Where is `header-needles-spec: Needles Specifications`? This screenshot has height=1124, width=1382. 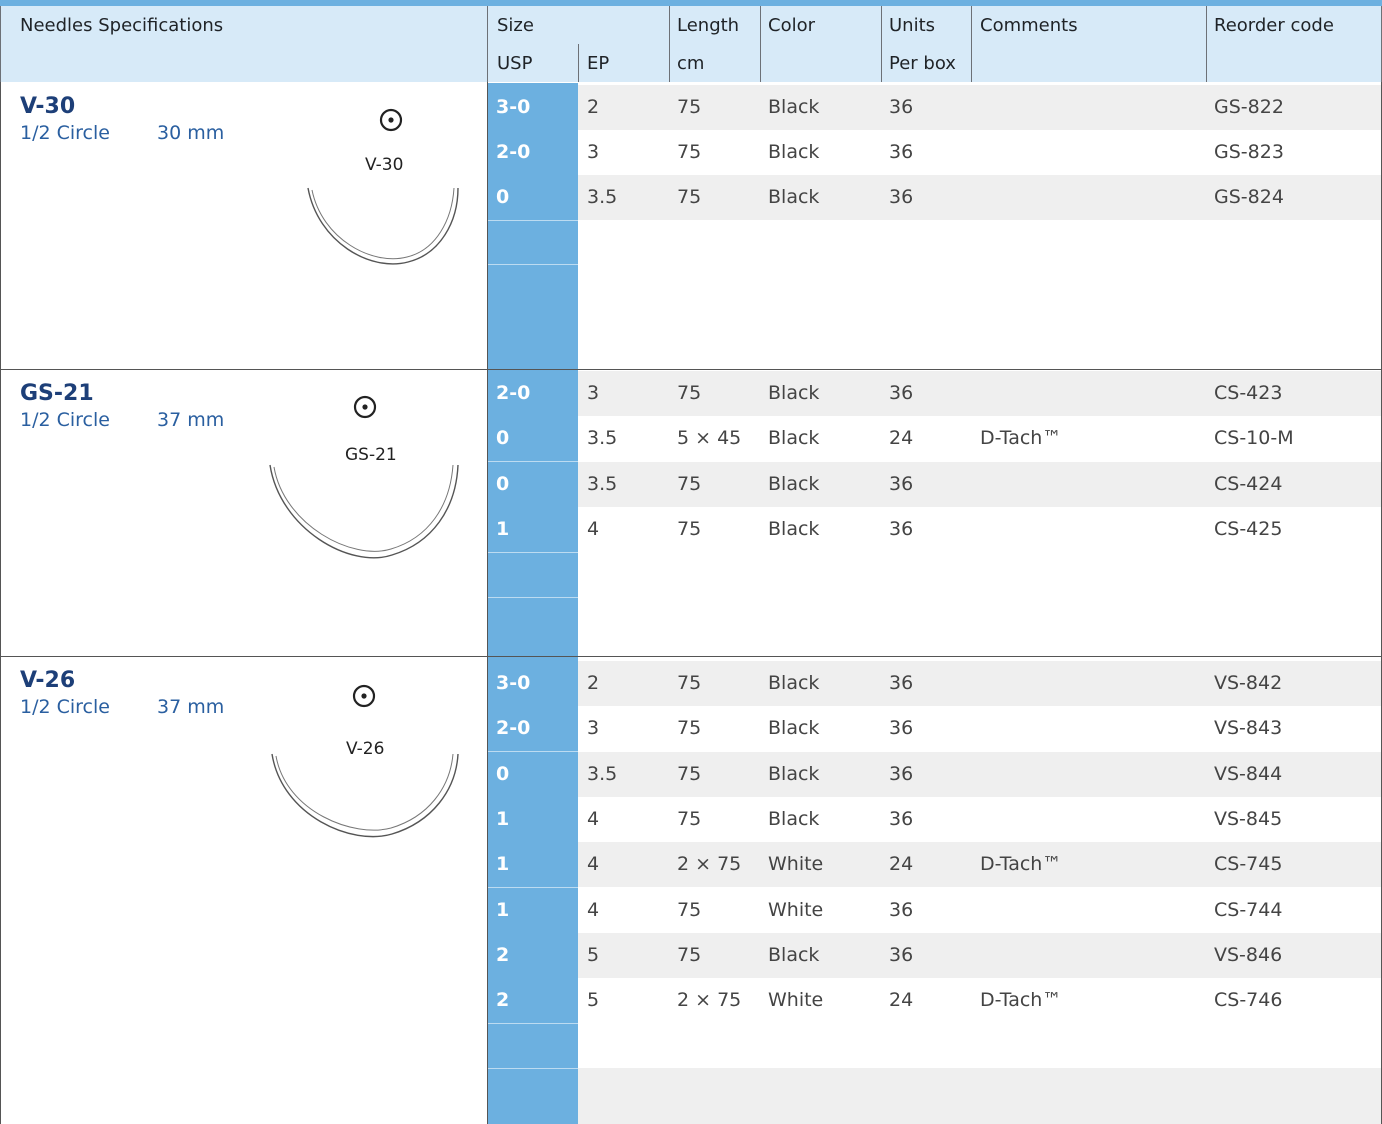 header-needles-spec: Needles Specifications is located at coordinates (122, 25).